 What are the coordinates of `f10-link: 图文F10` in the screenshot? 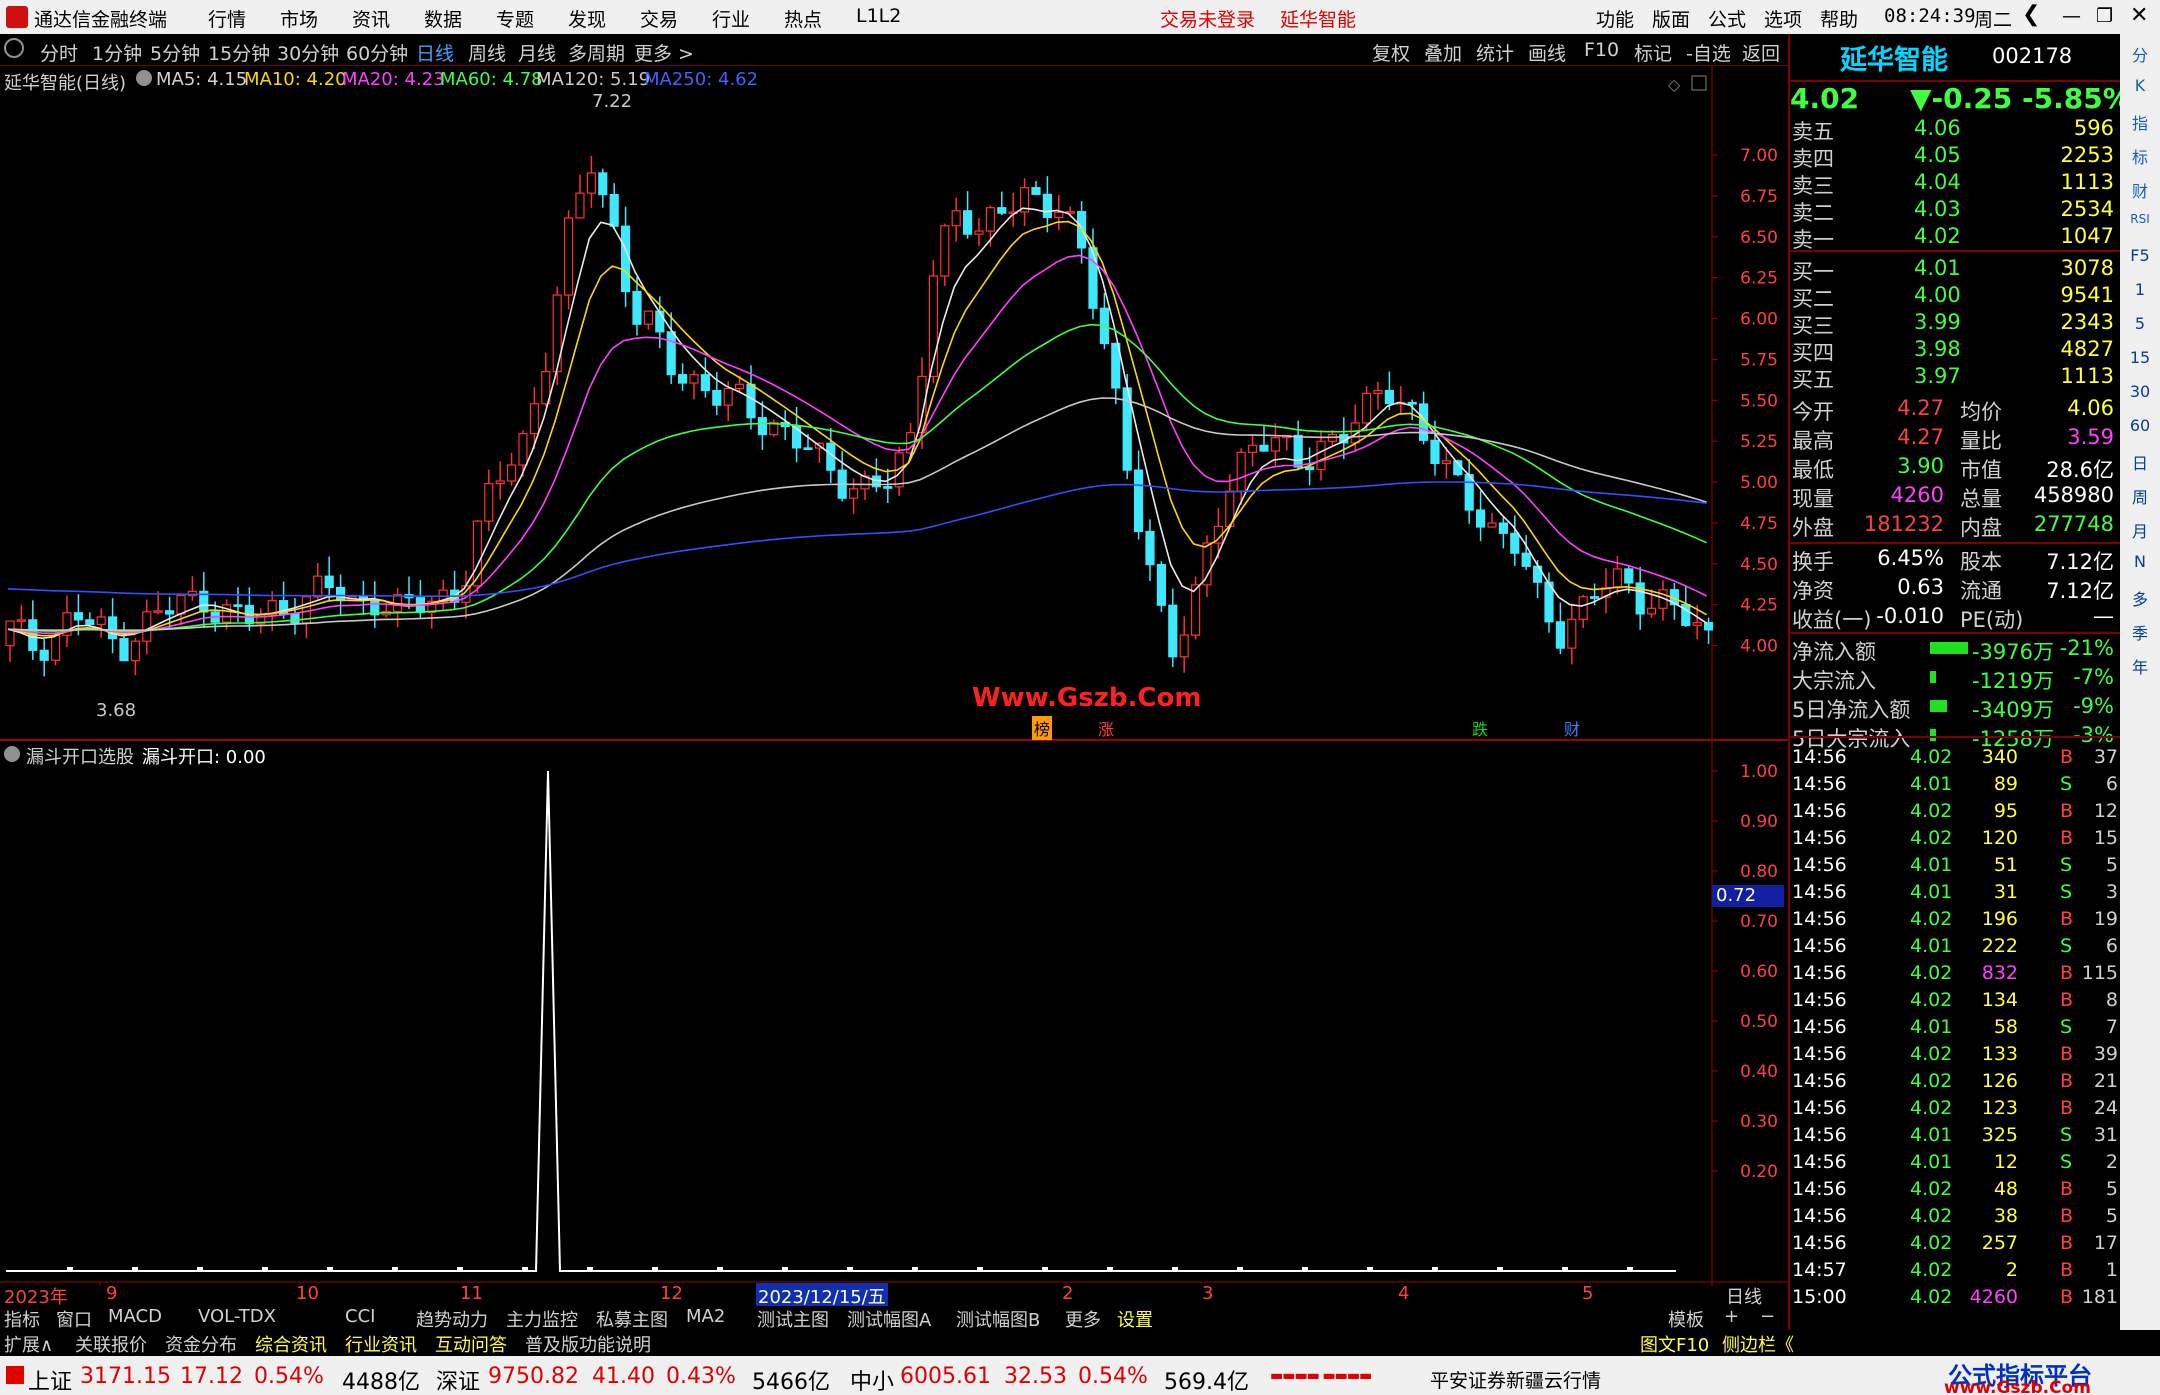 It's located at (1674, 1344).